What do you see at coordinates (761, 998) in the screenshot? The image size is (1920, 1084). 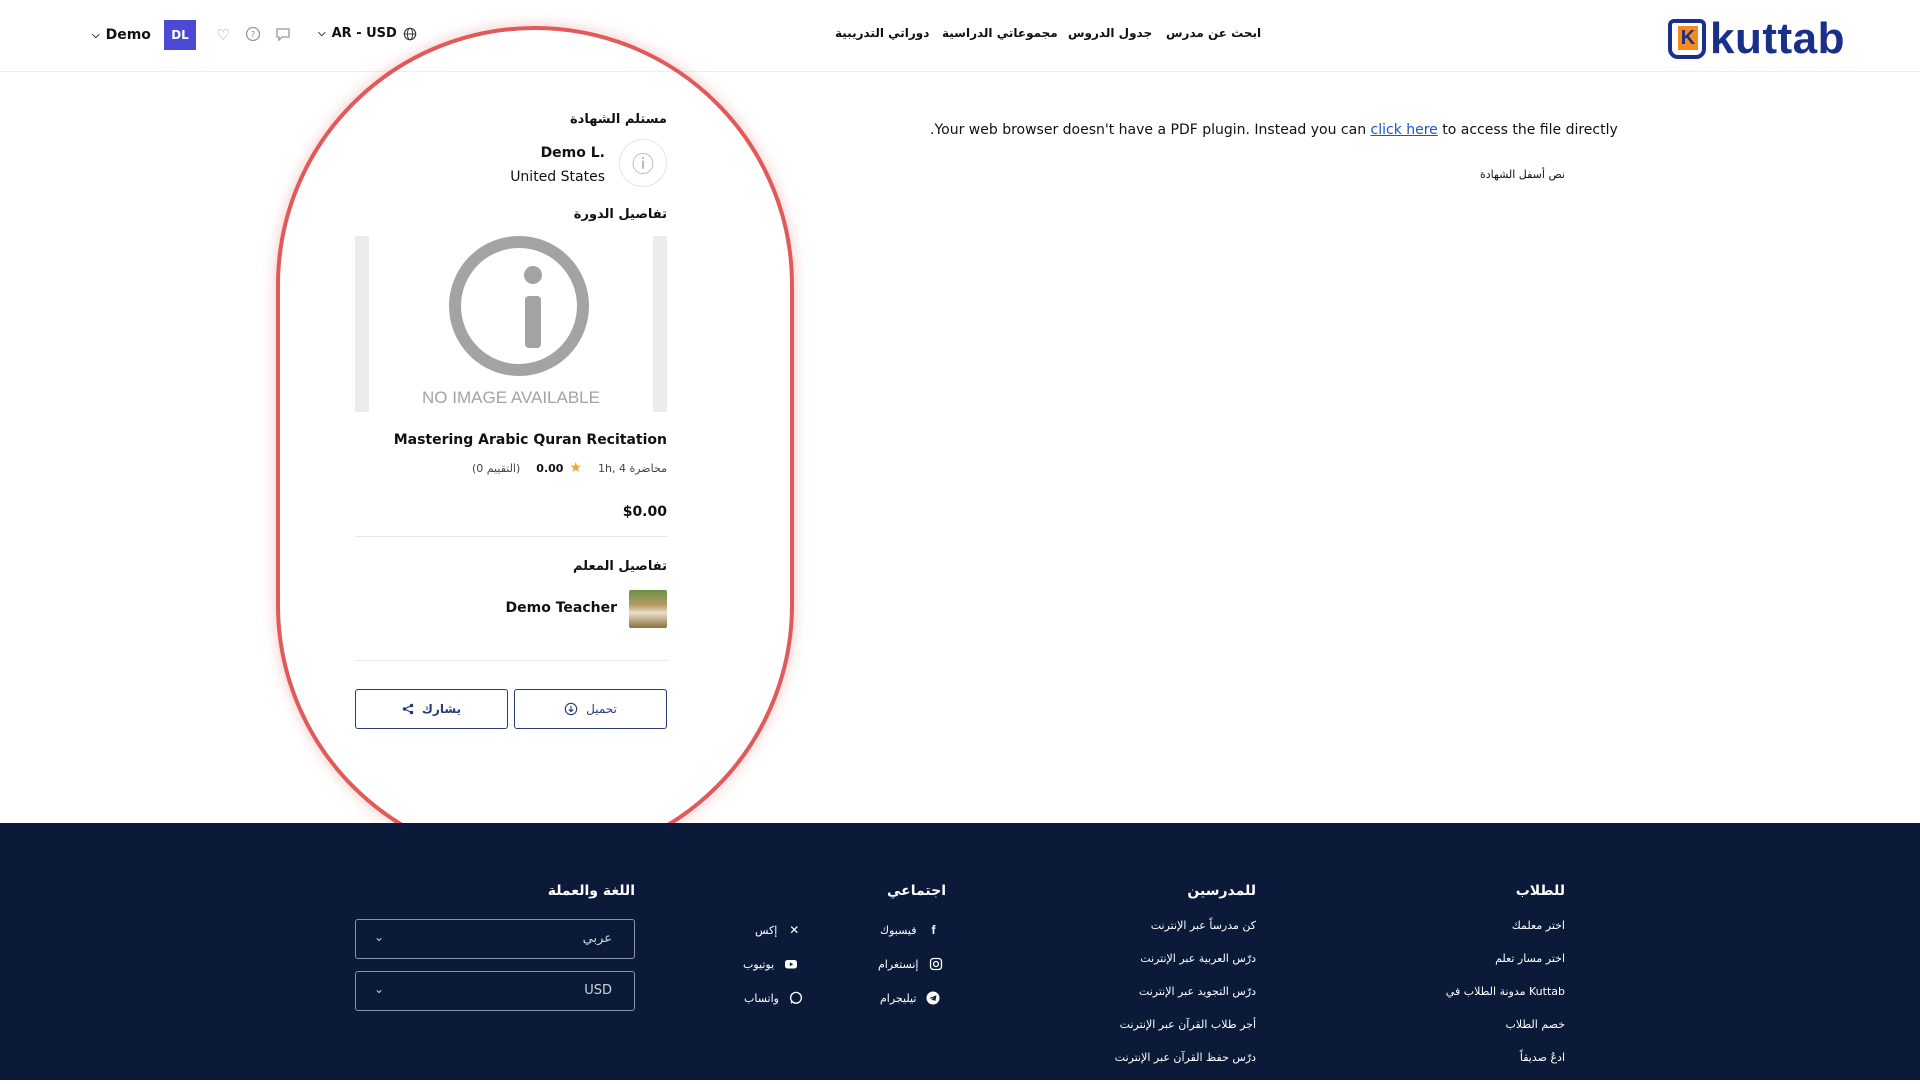 I see `social-whatsapp-label: واتساب` at bounding box center [761, 998].